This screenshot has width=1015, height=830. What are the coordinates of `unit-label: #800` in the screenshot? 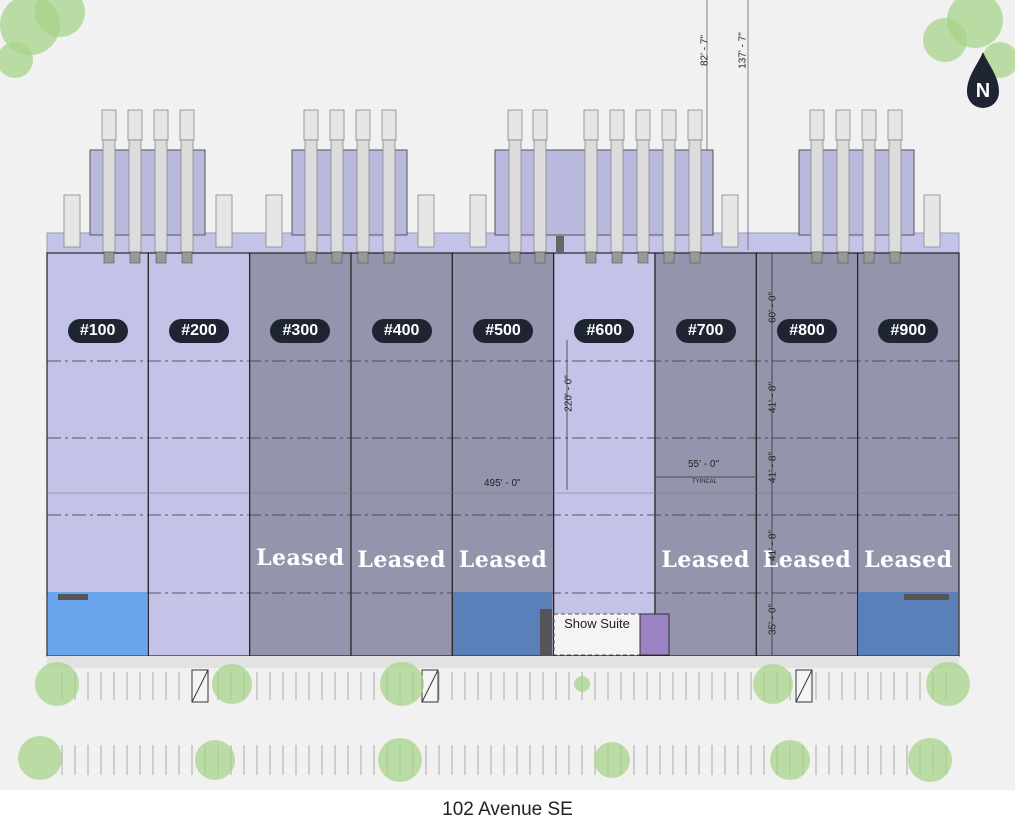 It's located at (807, 331).